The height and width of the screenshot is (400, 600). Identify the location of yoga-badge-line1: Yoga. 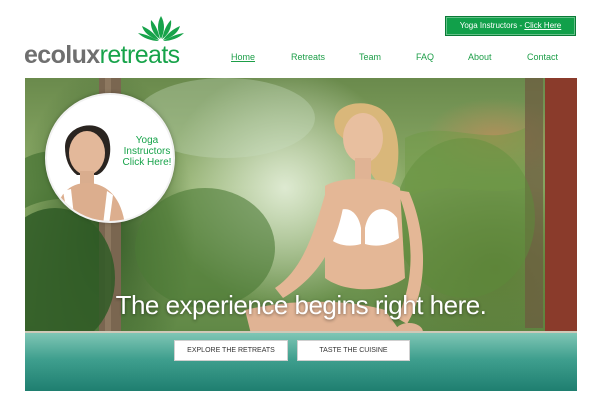
(147, 140).